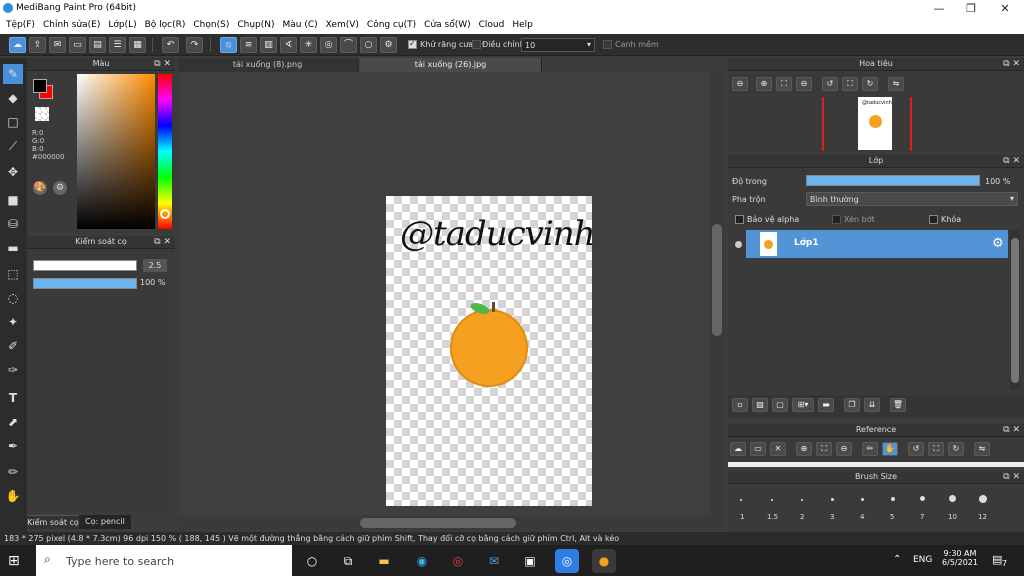  Describe the element at coordinates (308, 45) in the screenshot. I see `radial-snap-icon: ✳` at that location.